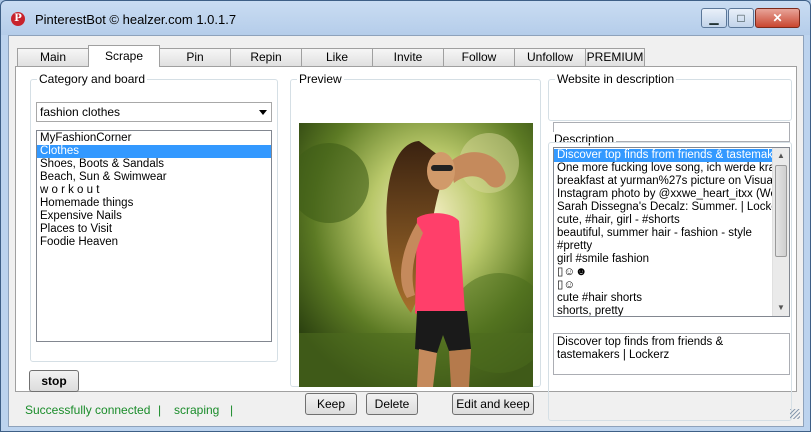  I want to click on description-item: cute, #hair, girl - #shorts, so click(663, 220).